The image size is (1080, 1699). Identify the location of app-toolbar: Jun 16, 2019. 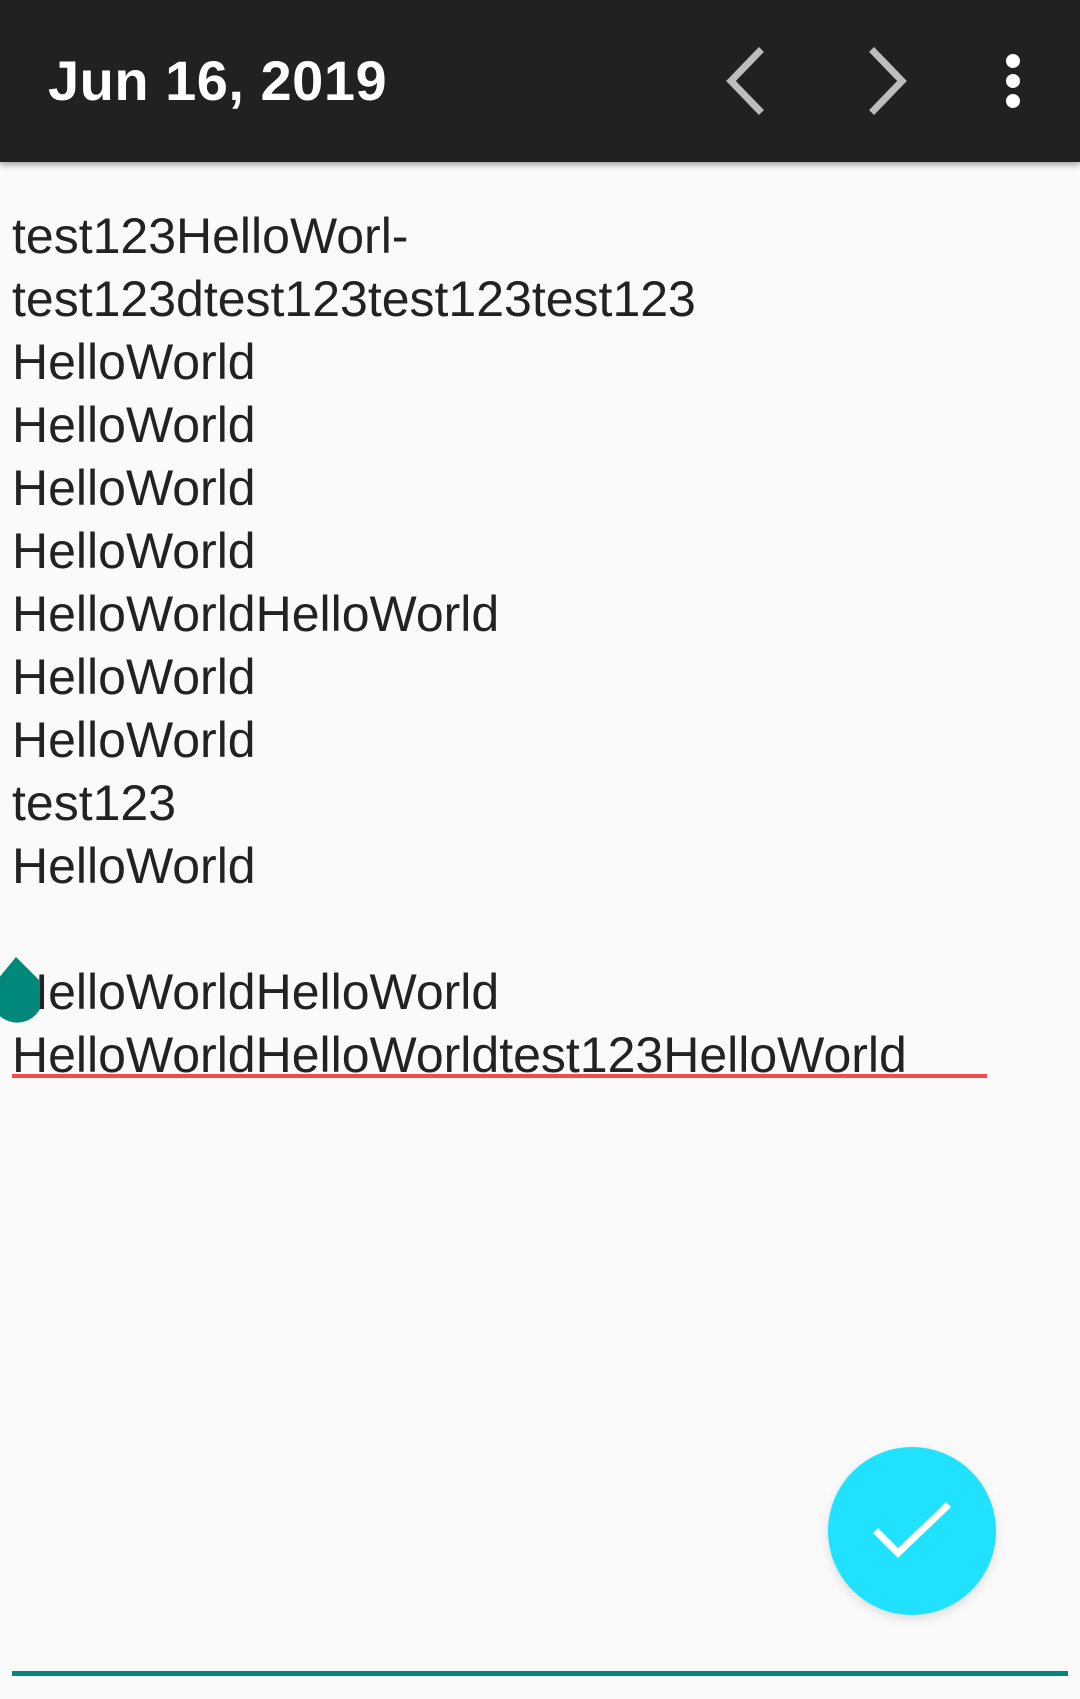
(540, 81).